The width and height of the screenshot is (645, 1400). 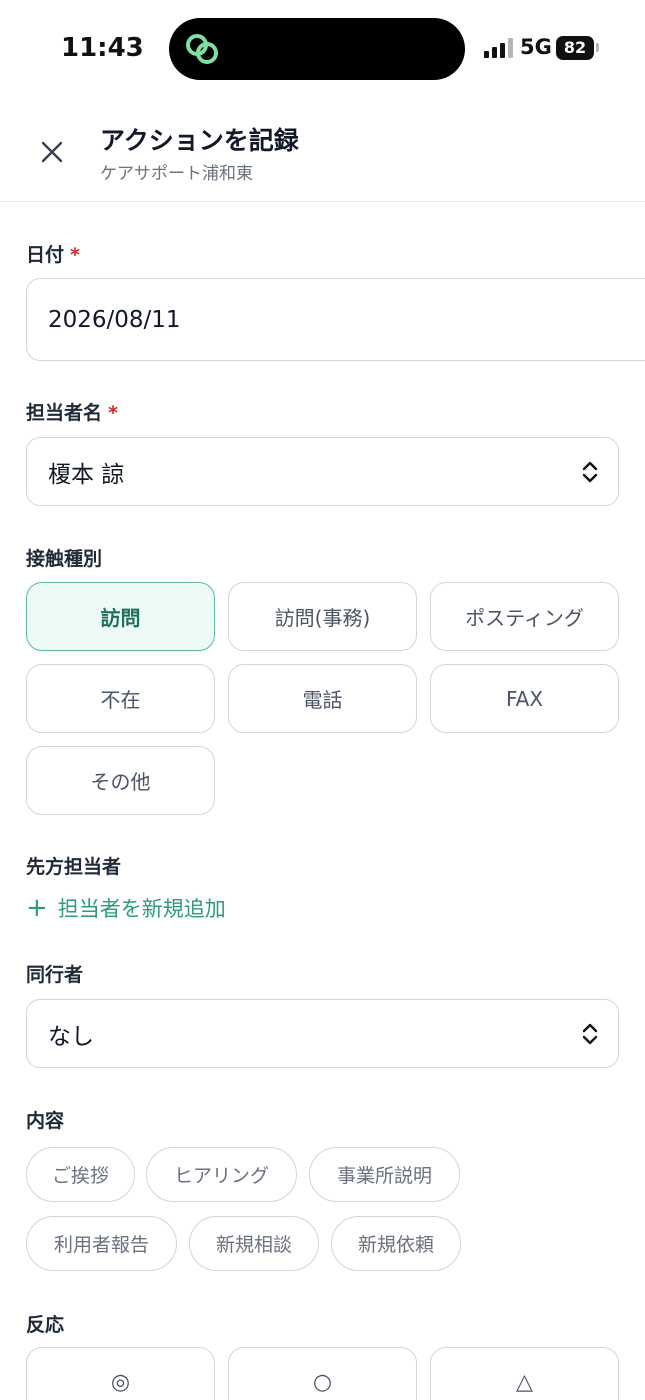 What do you see at coordinates (53, 255) in the screenshot?
I see `date-label: 日付 *` at bounding box center [53, 255].